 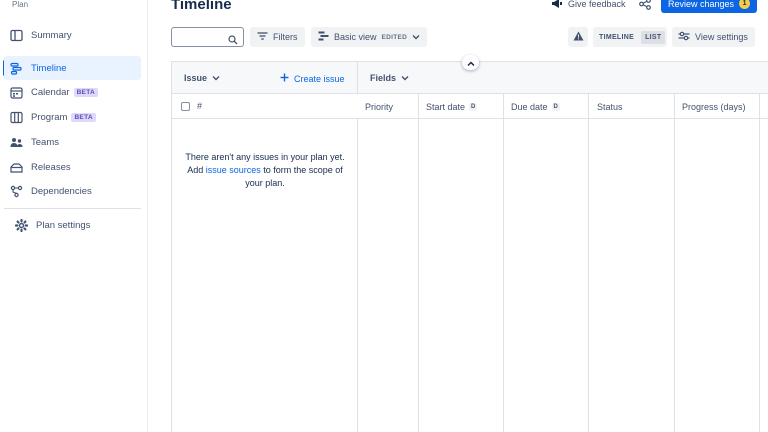 What do you see at coordinates (616, 37) in the screenshot?
I see `tab-timeline: TIMELINE` at bounding box center [616, 37].